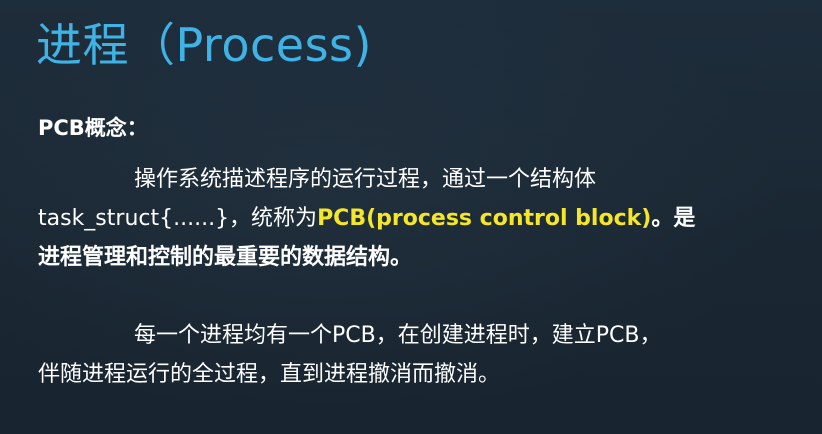 The image size is (822, 434). Describe the element at coordinates (269, 374) in the screenshot. I see `paragraph-line: 伴随进程运行的全过程，直到进程撤消而撤消。` at that location.